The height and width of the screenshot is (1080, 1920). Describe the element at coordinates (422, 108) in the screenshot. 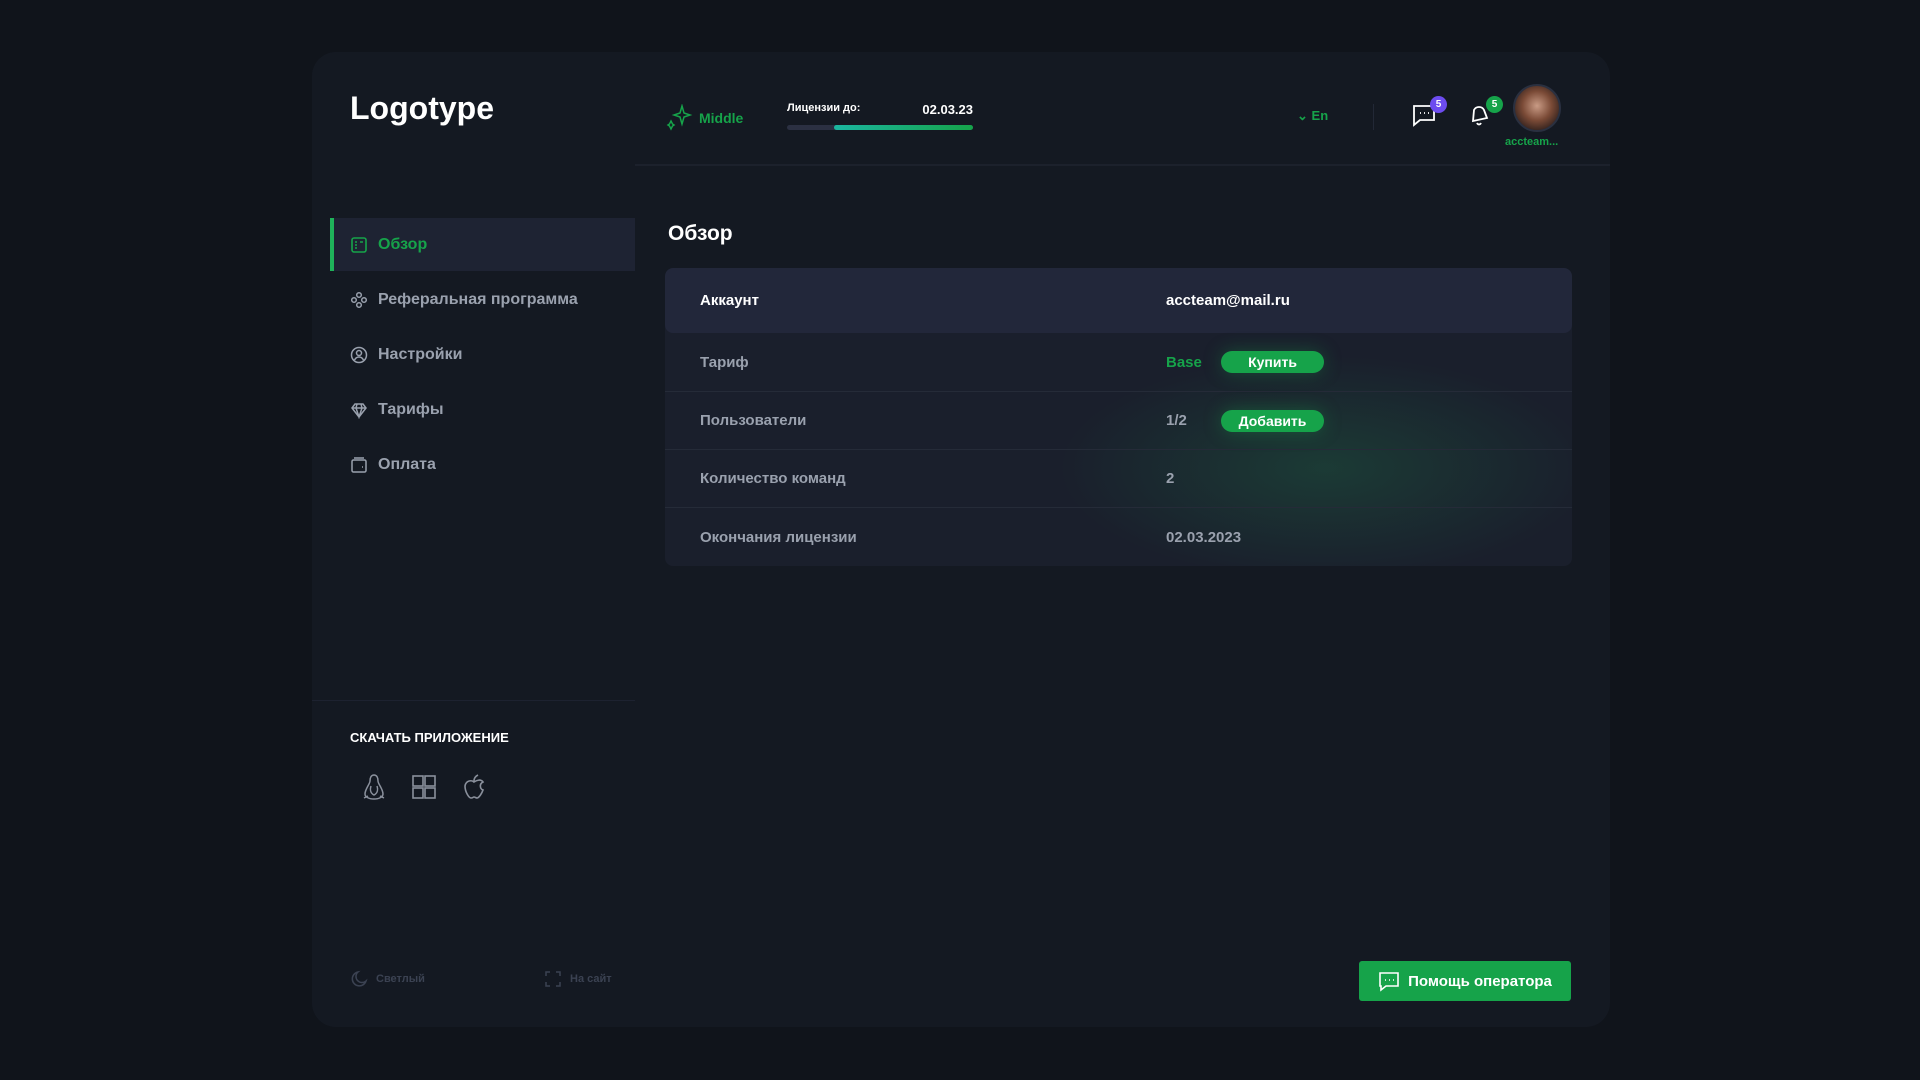

I see `logo: Logotype` at that location.